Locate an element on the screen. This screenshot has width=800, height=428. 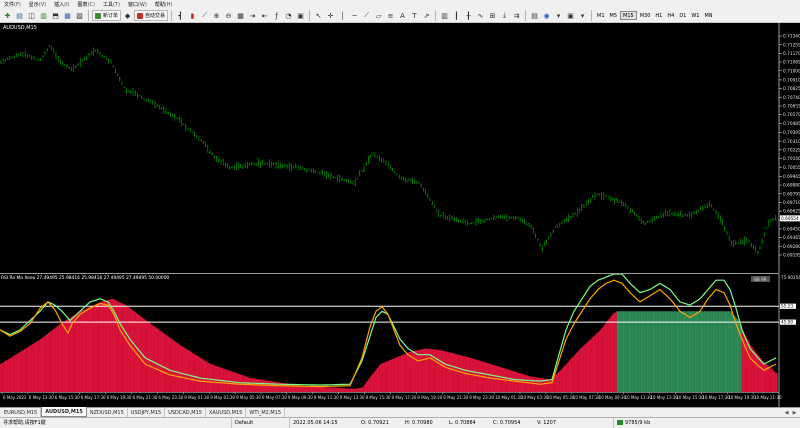
candlestick-icon: ▮ is located at coordinates (192, 15).